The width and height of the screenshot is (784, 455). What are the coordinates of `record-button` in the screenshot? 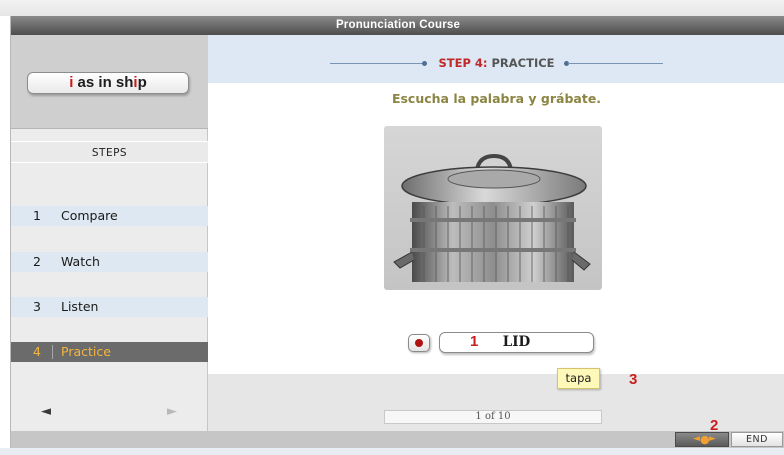 It's located at (419, 343).